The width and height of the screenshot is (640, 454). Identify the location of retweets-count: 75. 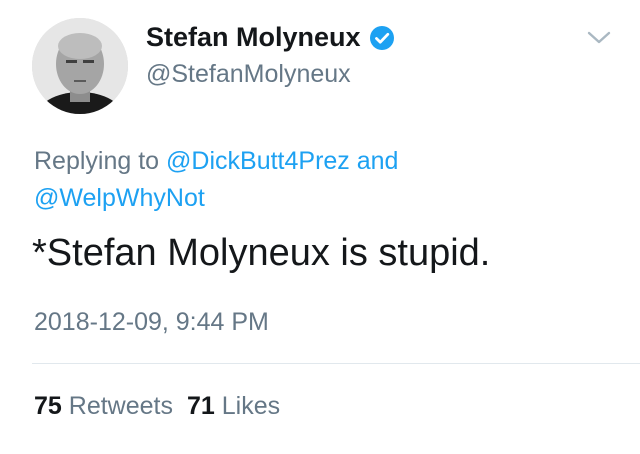
(48, 406).